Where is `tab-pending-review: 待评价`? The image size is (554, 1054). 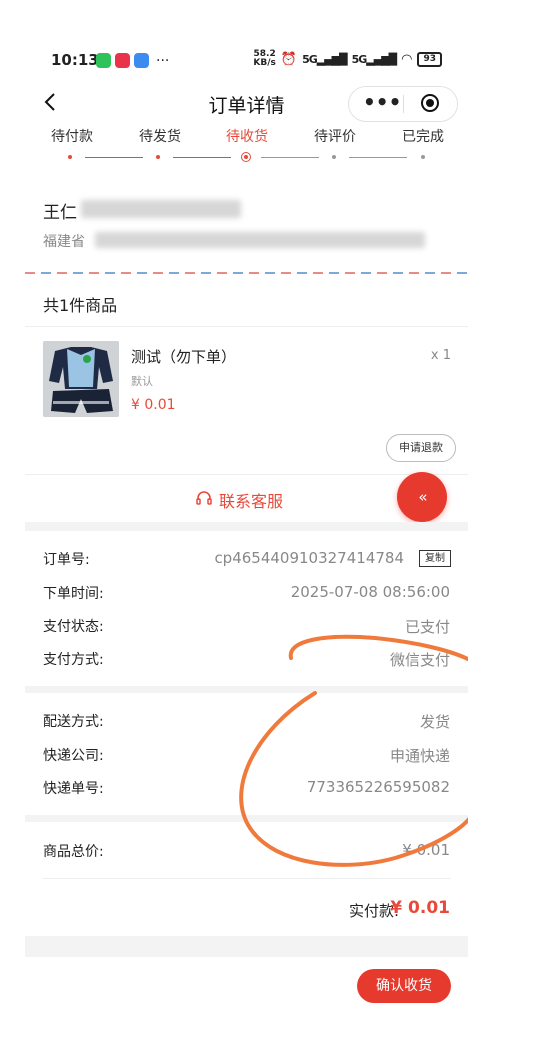
tab-pending-review: 待评价 is located at coordinates (335, 136).